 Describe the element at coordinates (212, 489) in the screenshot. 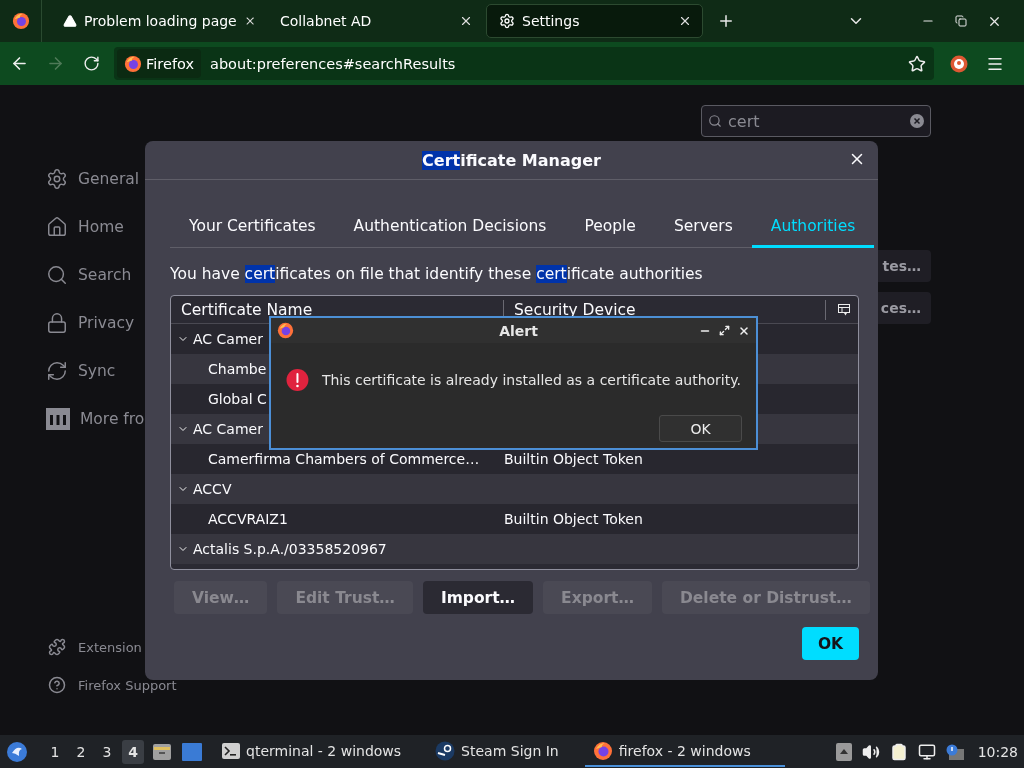

I see `table-cell: ACCV` at that location.